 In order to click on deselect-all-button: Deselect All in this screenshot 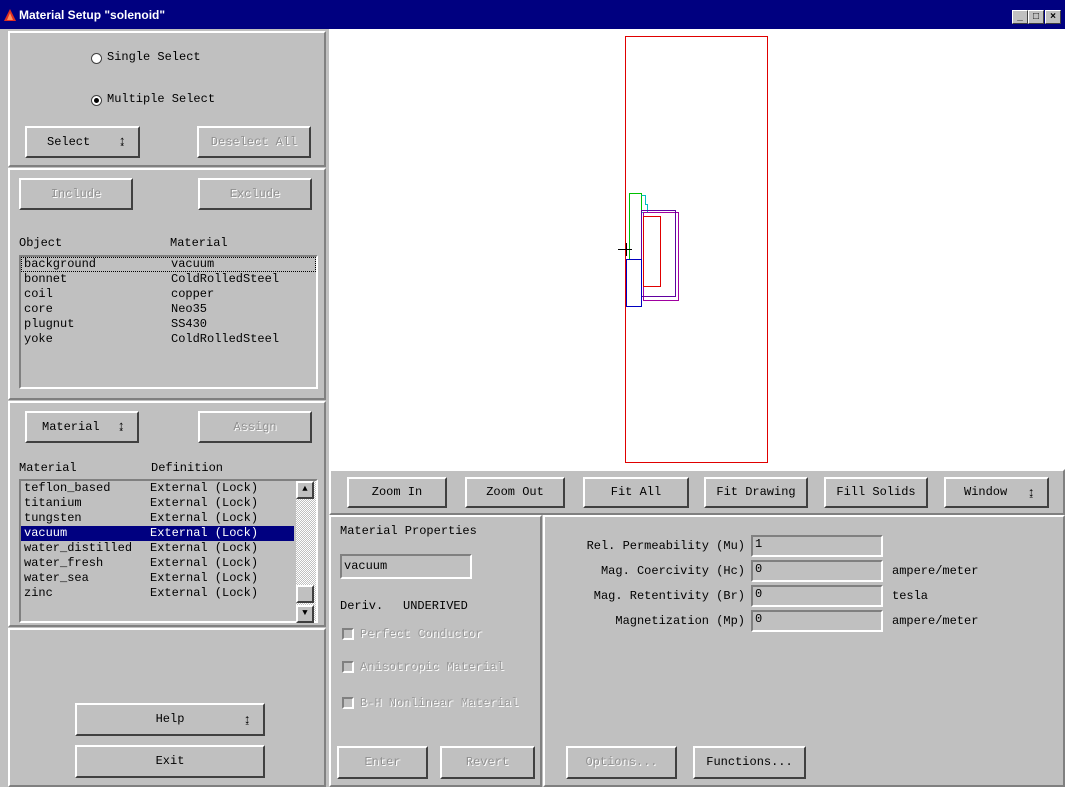, I will do `click(254, 142)`.